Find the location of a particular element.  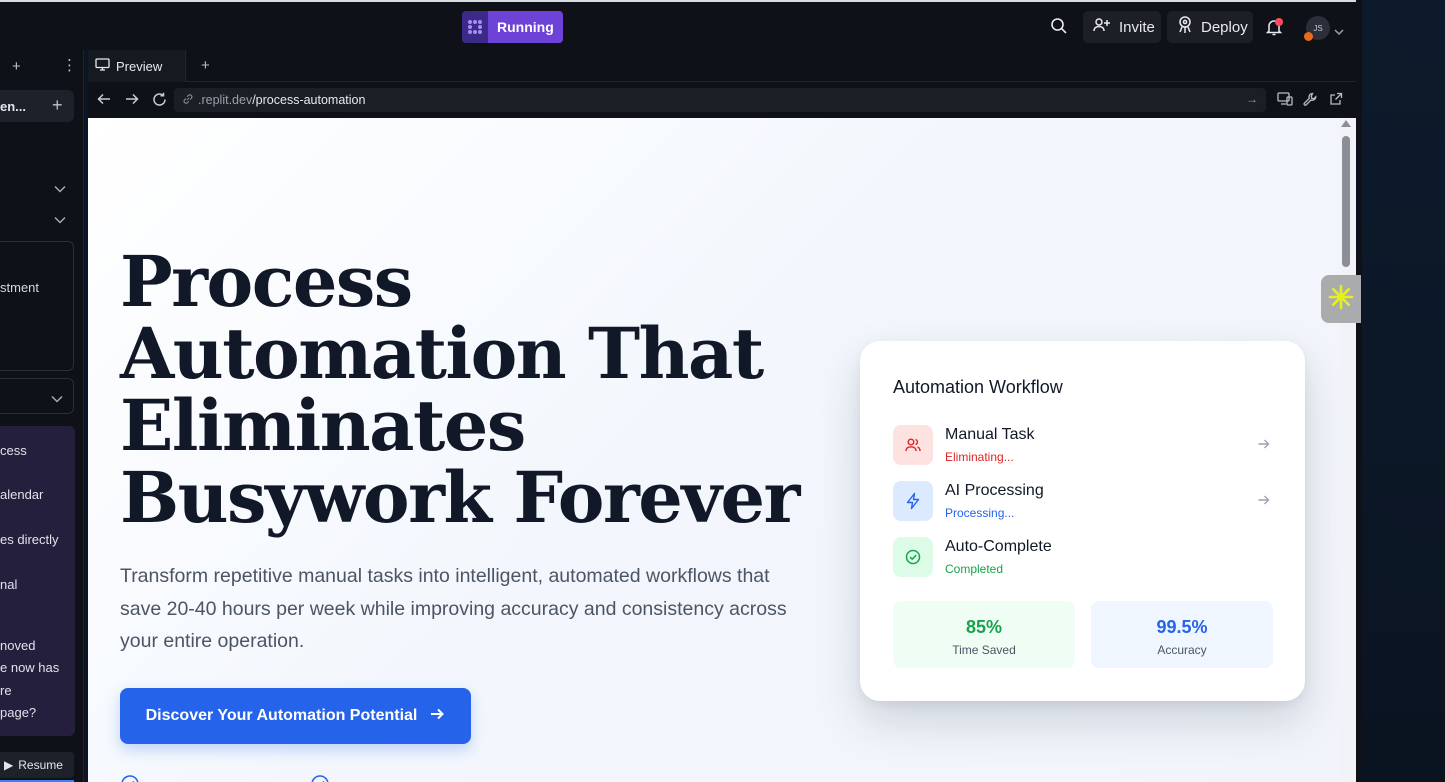

deploy-icon is located at coordinates (1185, 27).